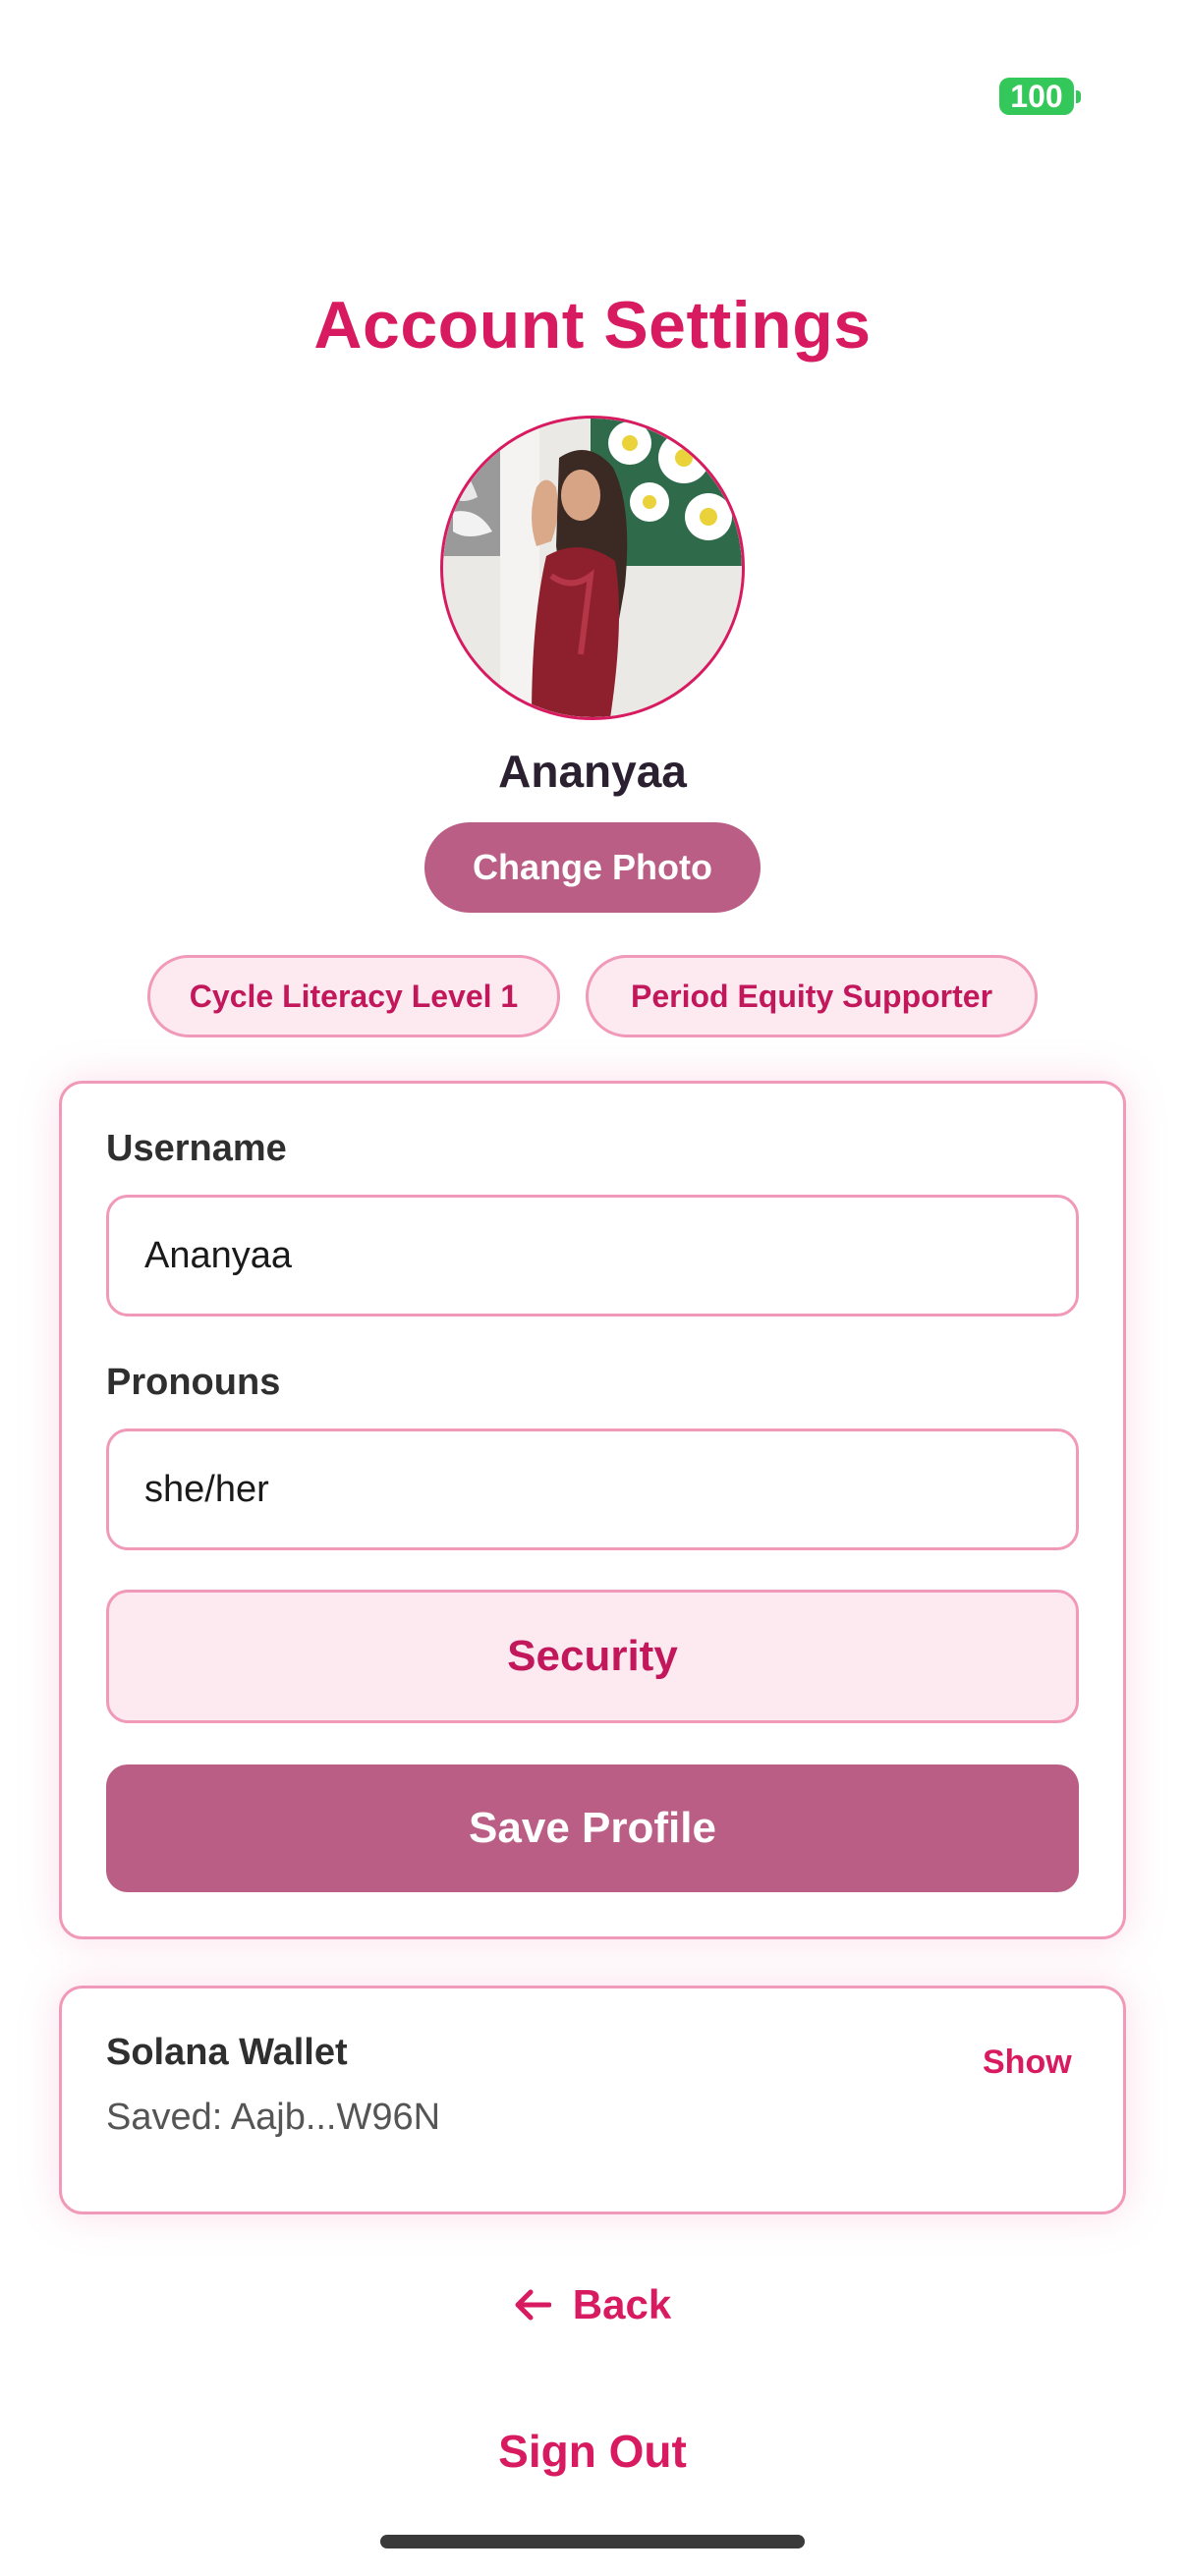  I want to click on username-input, so click(592, 1255).